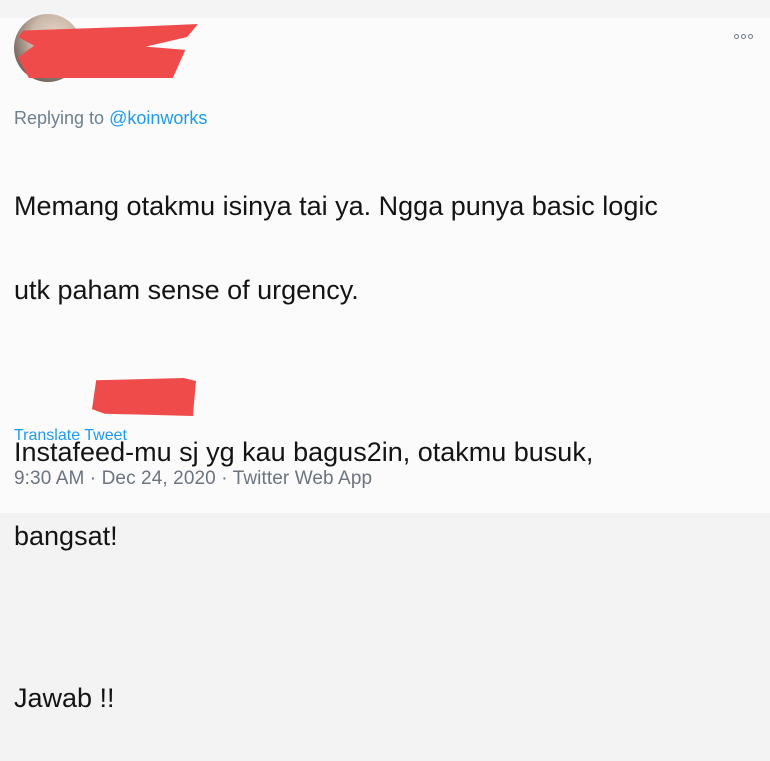  Describe the element at coordinates (66, 536) in the screenshot. I see `tweet-line-4: bangsat!` at that location.